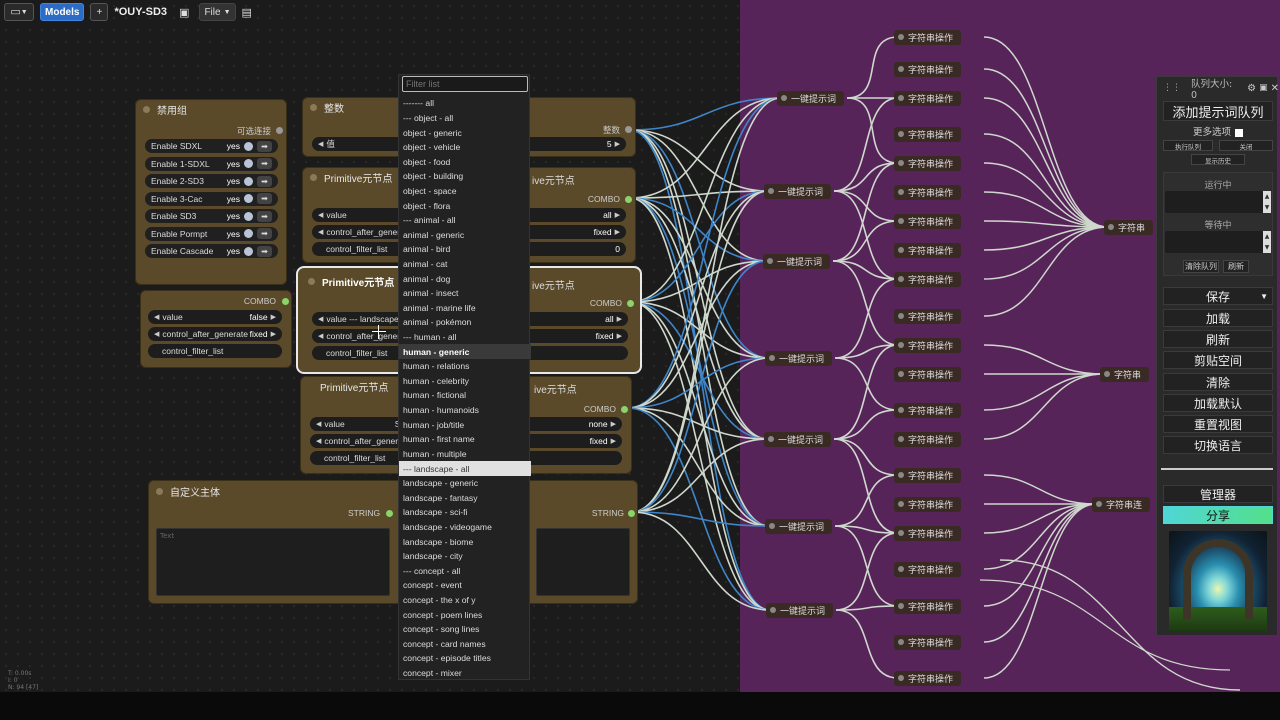 Image resolution: width=1280 pixels, height=720 pixels. I want to click on drag-handle-icon: ⋮⋮, so click(1172, 88).